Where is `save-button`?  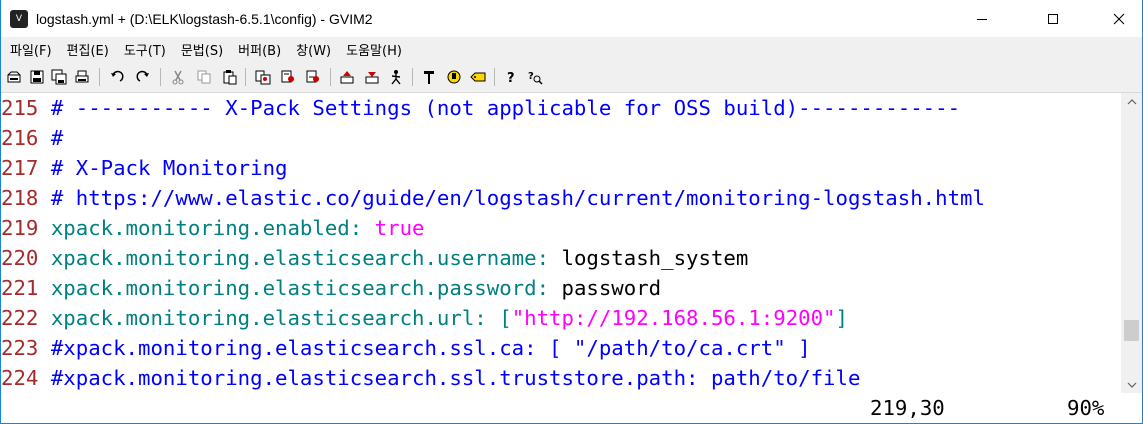 save-button is located at coordinates (37, 77).